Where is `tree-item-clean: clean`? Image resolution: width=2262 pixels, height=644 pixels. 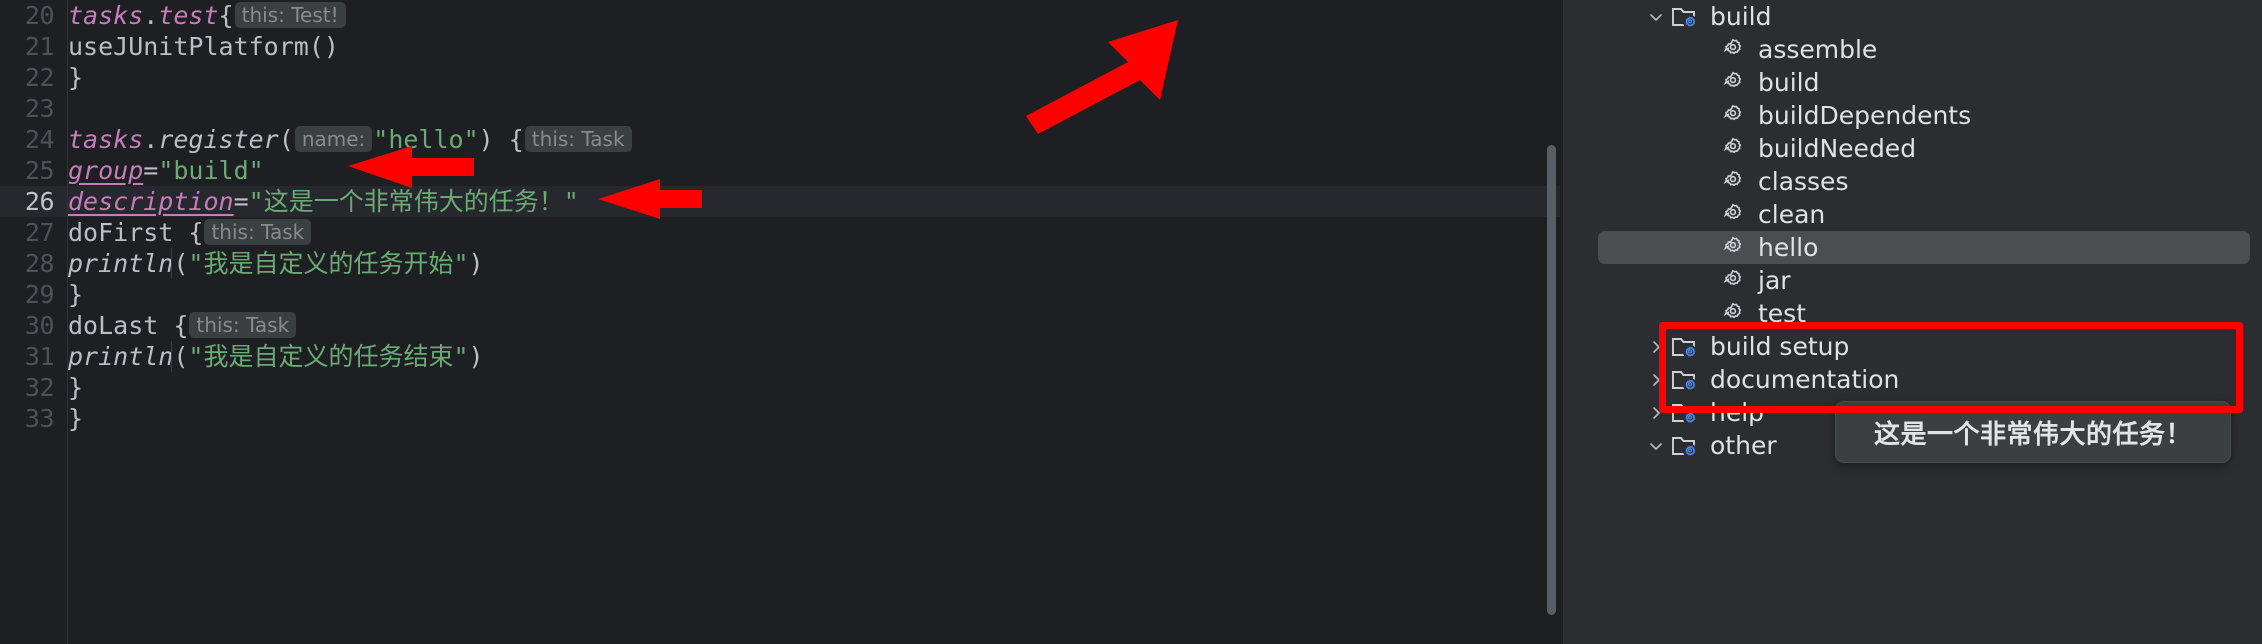 tree-item-clean: clean is located at coordinates (1758, 214).